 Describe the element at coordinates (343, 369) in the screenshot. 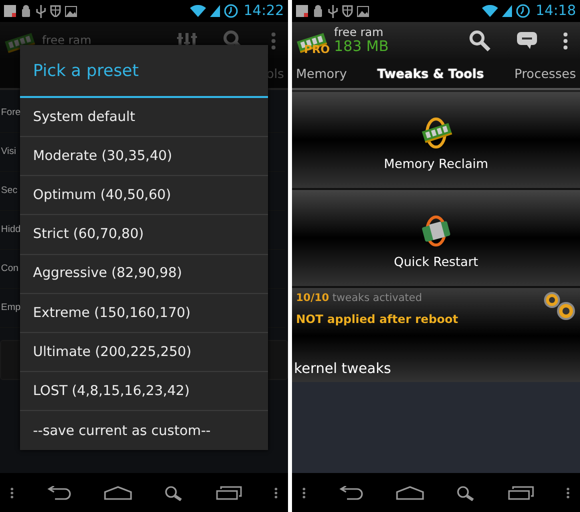

I see `section-heading: kernel tweaks` at that location.